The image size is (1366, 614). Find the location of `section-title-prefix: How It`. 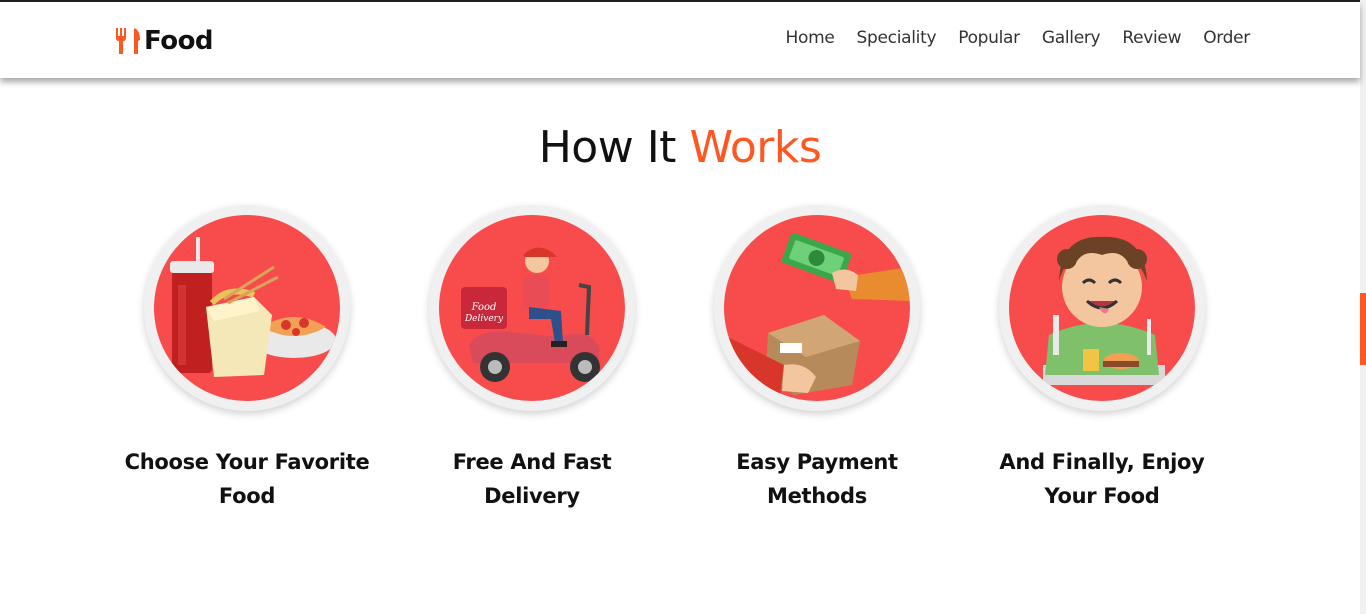

section-title-prefix: How It is located at coordinates (607, 147).